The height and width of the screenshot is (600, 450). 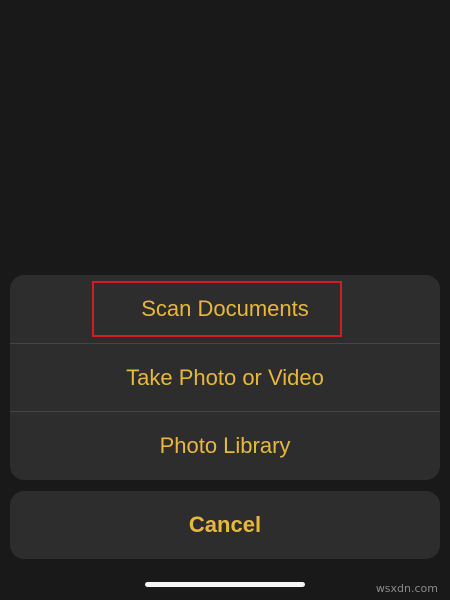 I want to click on cancel-button: Cancel, so click(x=225, y=525).